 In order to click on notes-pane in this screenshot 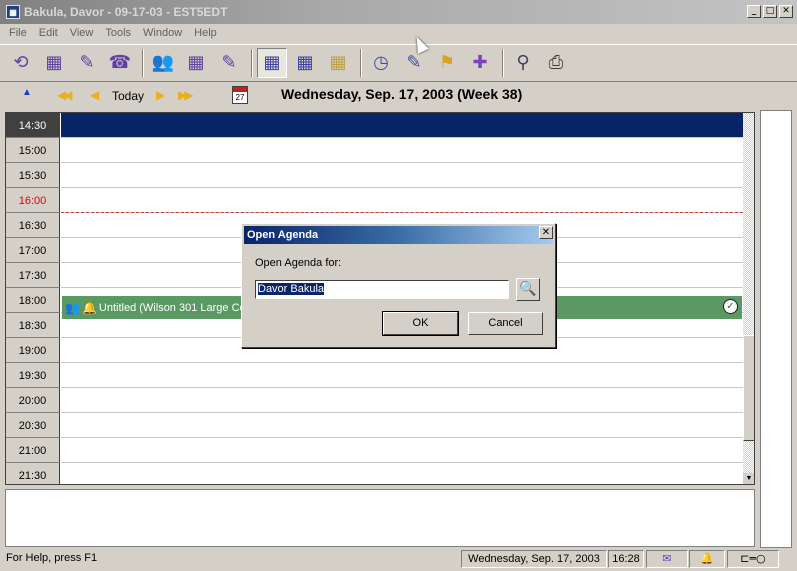, I will do `click(380, 518)`.